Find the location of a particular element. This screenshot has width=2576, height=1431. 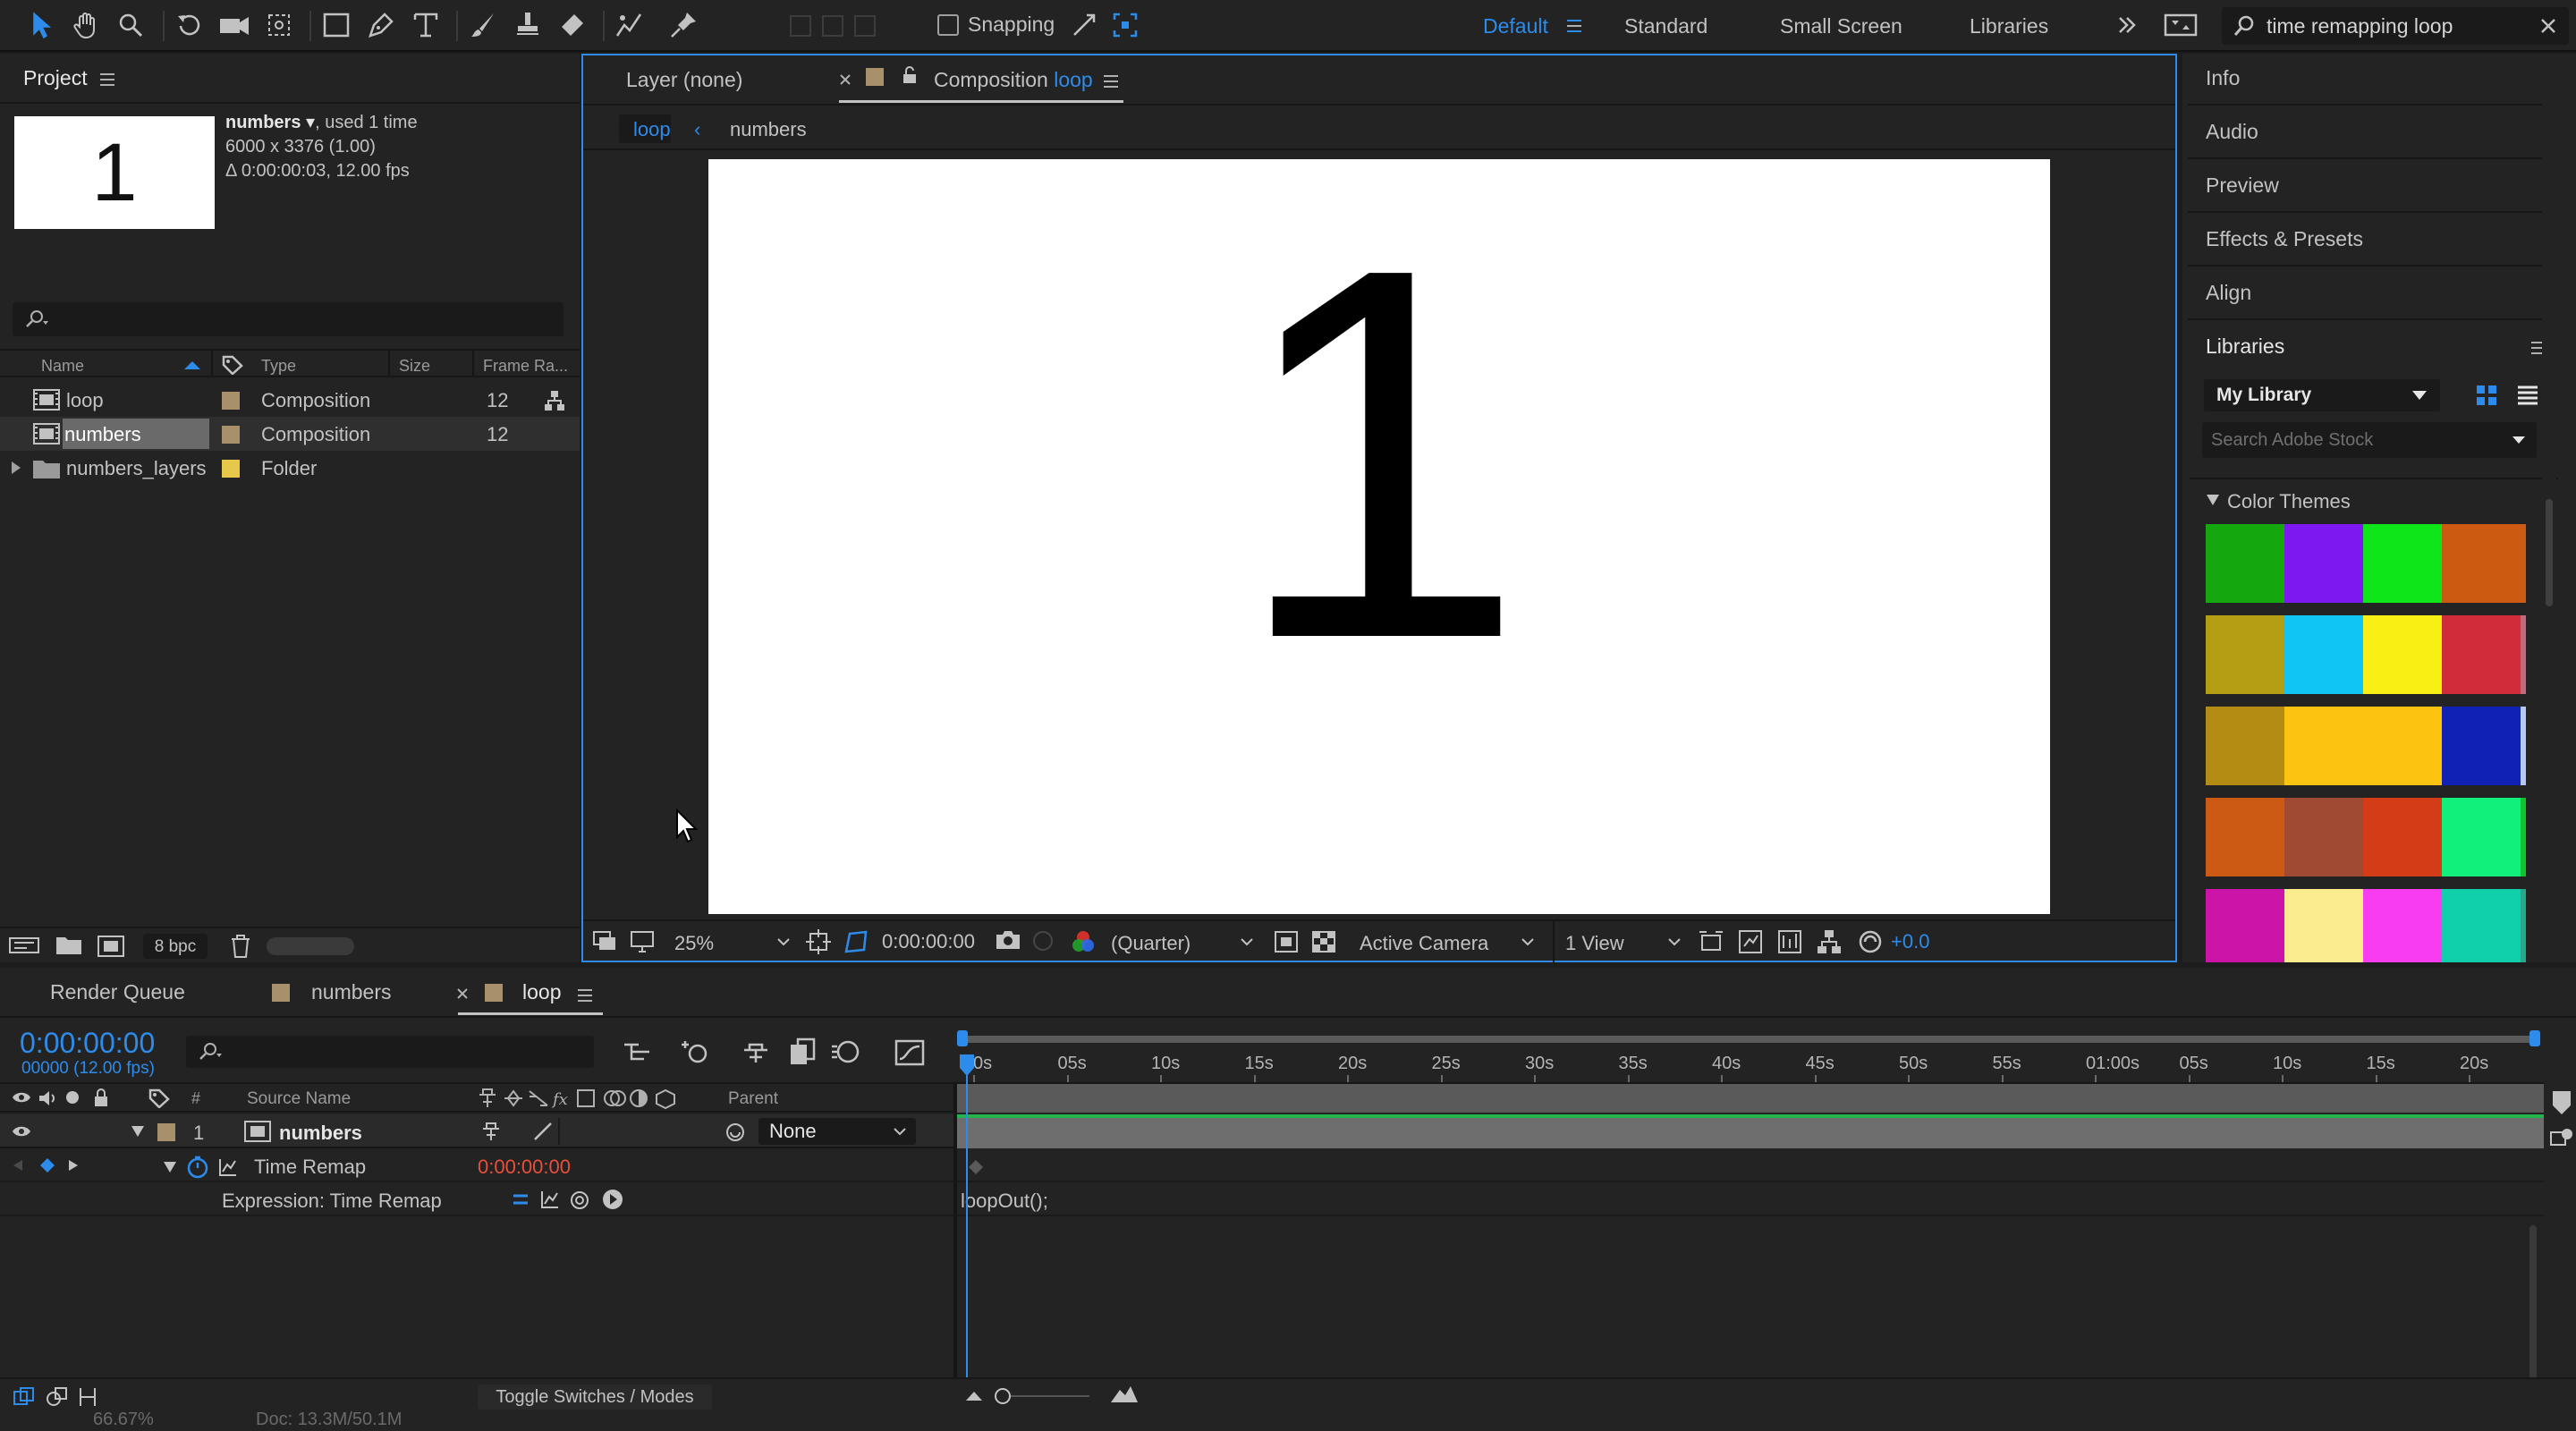

timeline-icon is located at coordinates (1789, 942).